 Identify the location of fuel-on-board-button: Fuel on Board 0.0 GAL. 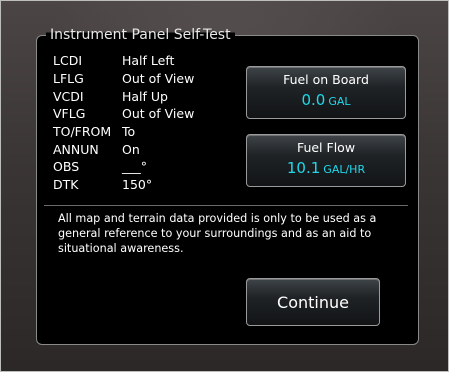
(326, 92).